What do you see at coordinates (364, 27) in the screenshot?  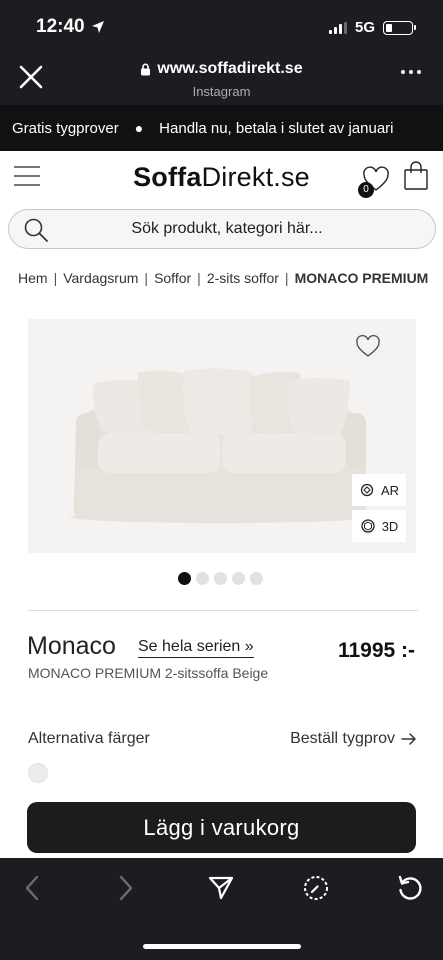 I see `network-label: 5G` at bounding box center [364, 27].